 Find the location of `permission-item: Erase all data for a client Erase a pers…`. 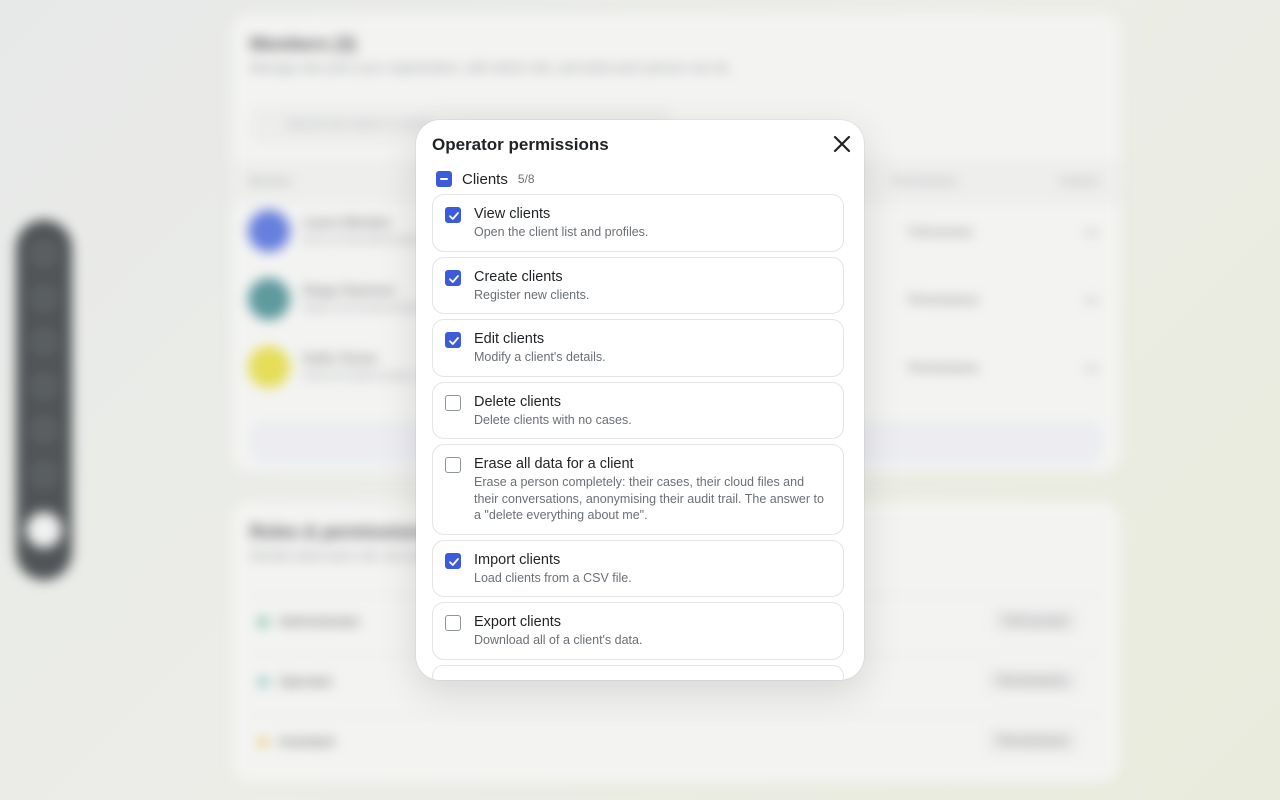

permission-item: Erase all data for a client Erase a pers… is located at coordinates (638, 489).